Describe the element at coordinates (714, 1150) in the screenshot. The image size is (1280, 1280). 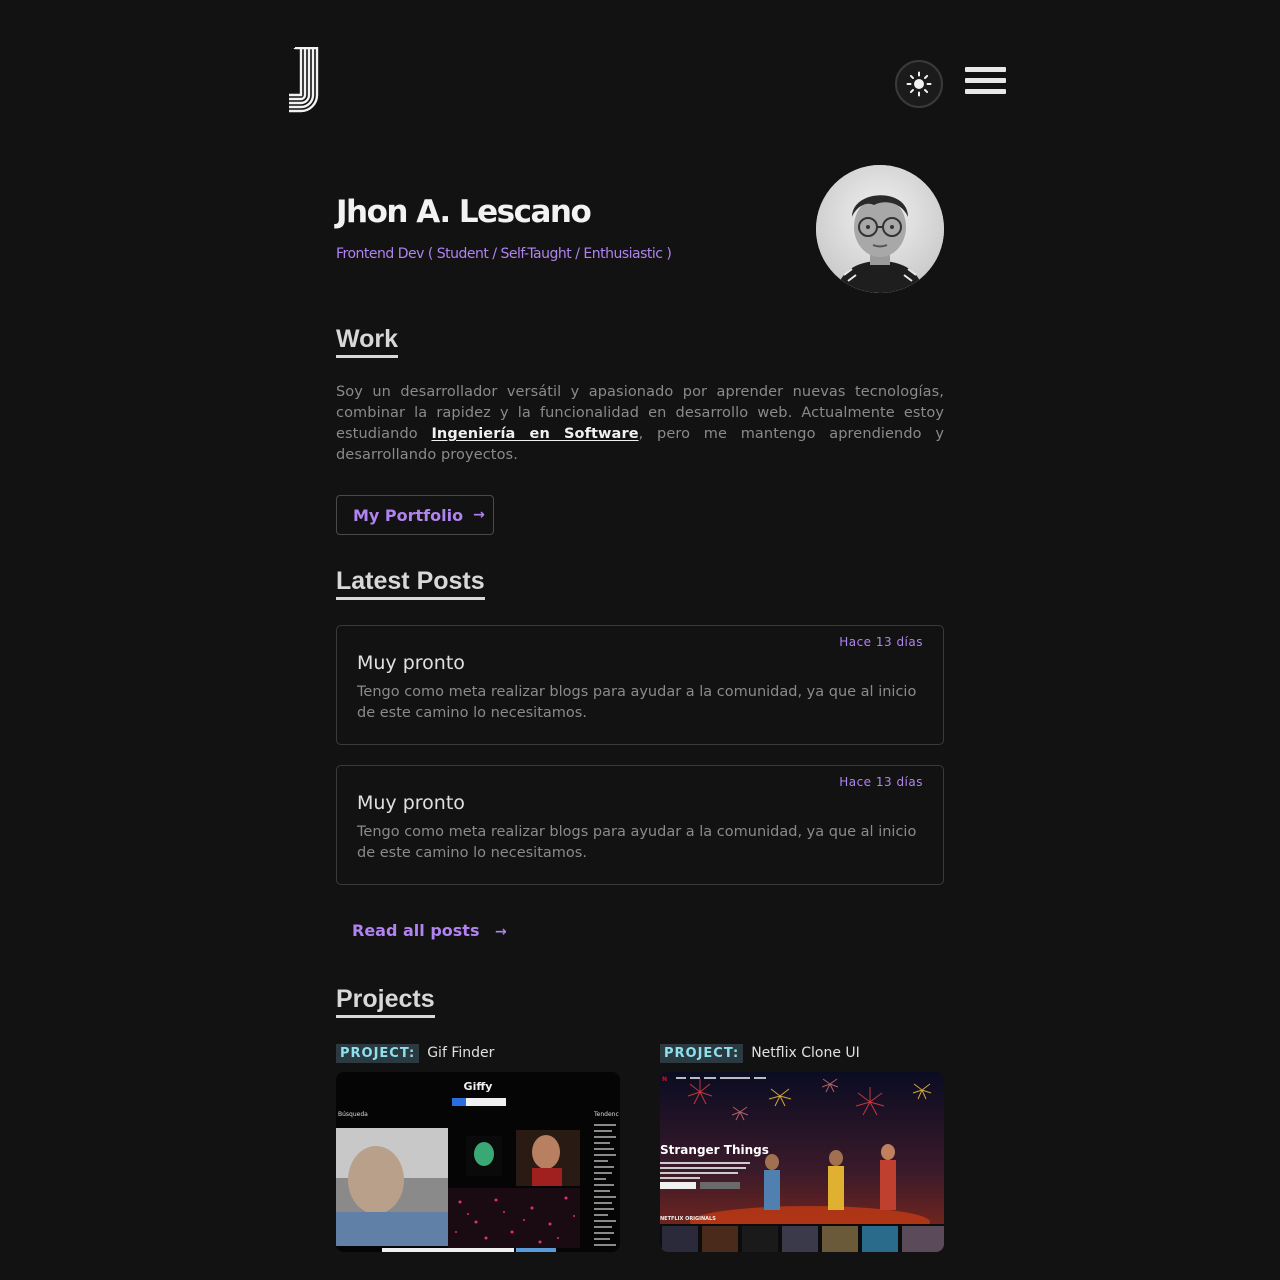
I see `thumb-hero-title: Stranger Things` at that location.